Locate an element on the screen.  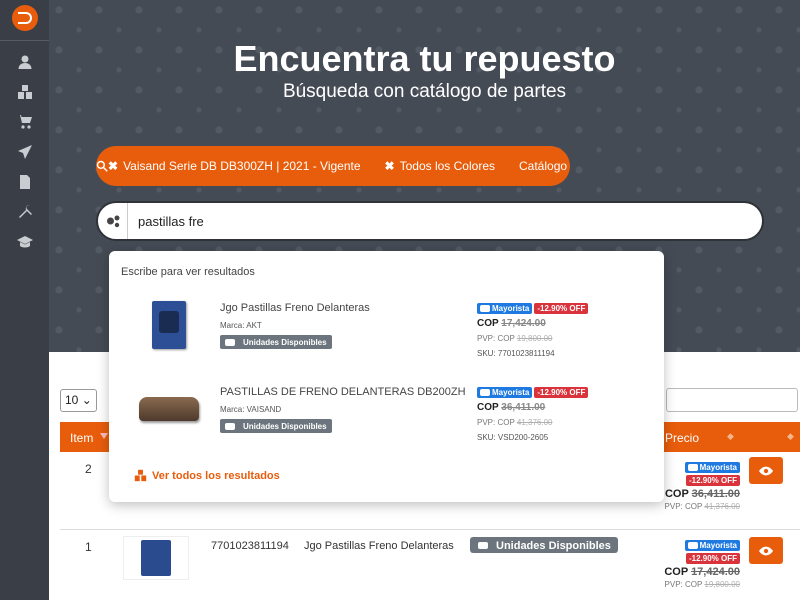
sidebar-item-documents is located at coordinates (24, 182).